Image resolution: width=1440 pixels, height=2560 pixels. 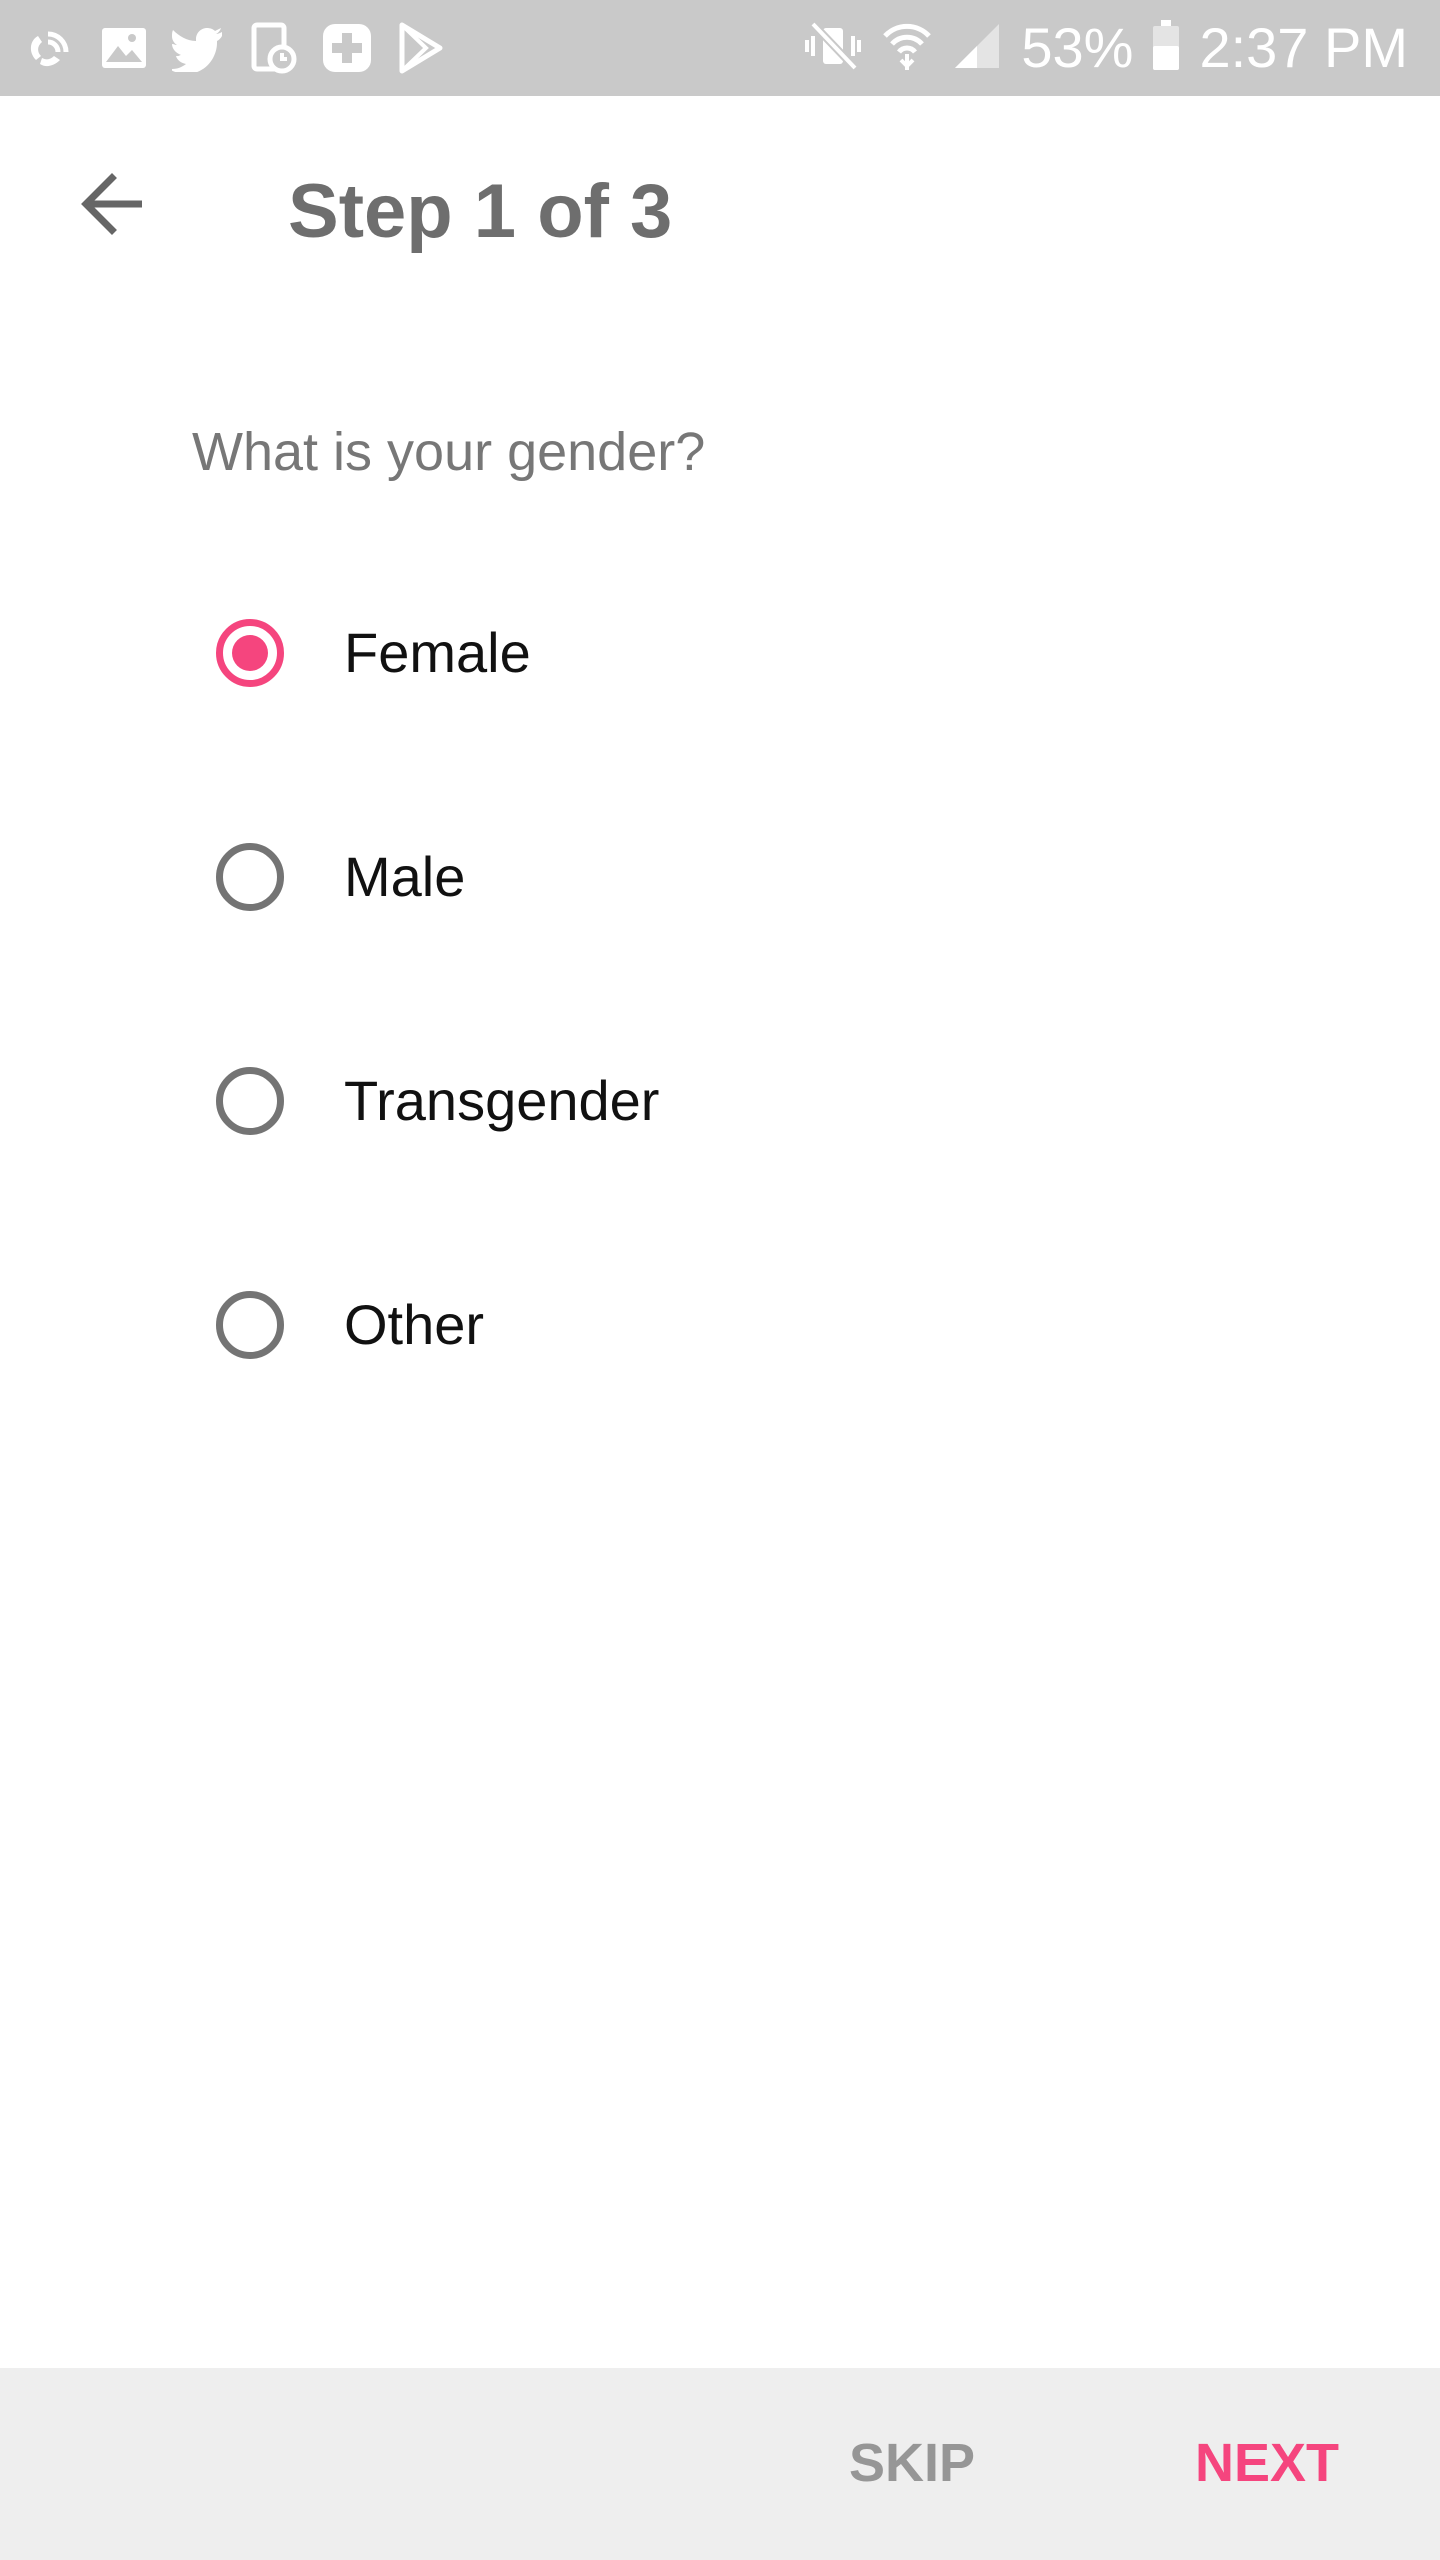 I want to click on arrow-back-icon, so click(x=112, y=206).